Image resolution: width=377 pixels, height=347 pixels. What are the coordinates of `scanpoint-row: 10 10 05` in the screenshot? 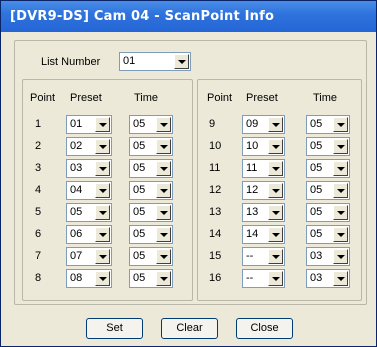 It's located at (279, 146).